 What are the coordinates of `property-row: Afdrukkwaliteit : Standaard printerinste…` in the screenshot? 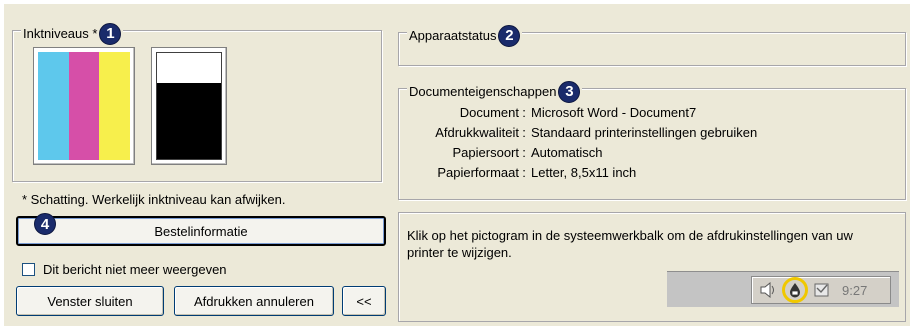 It's located at (582, 133).